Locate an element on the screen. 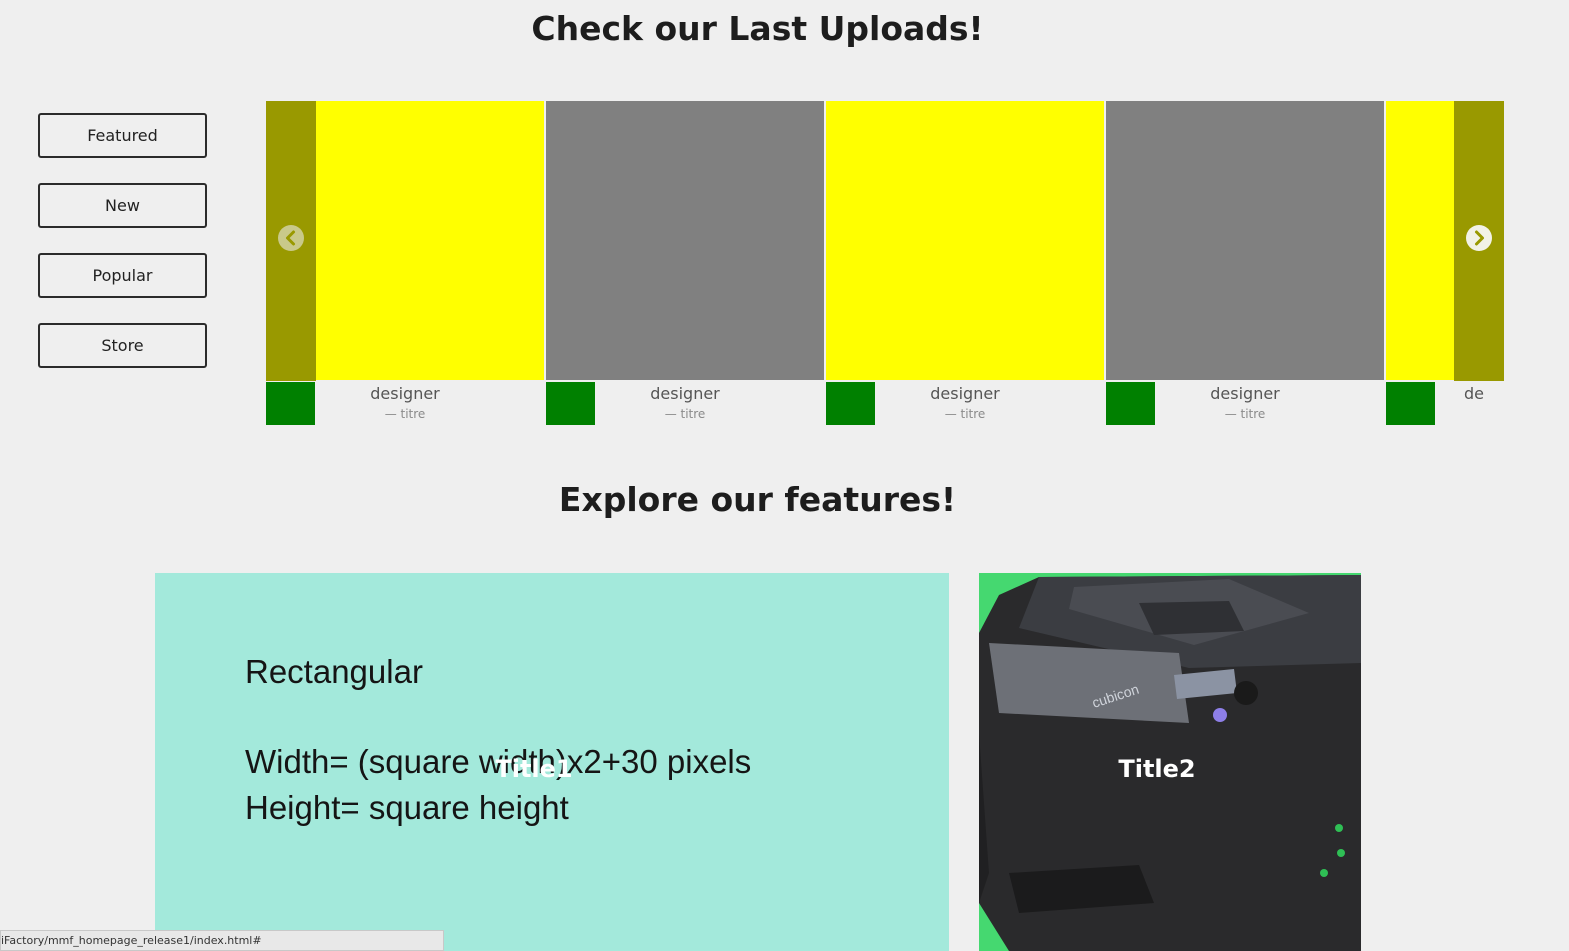  feature-image-line: Height= square height is located at coordinates (407, 807).